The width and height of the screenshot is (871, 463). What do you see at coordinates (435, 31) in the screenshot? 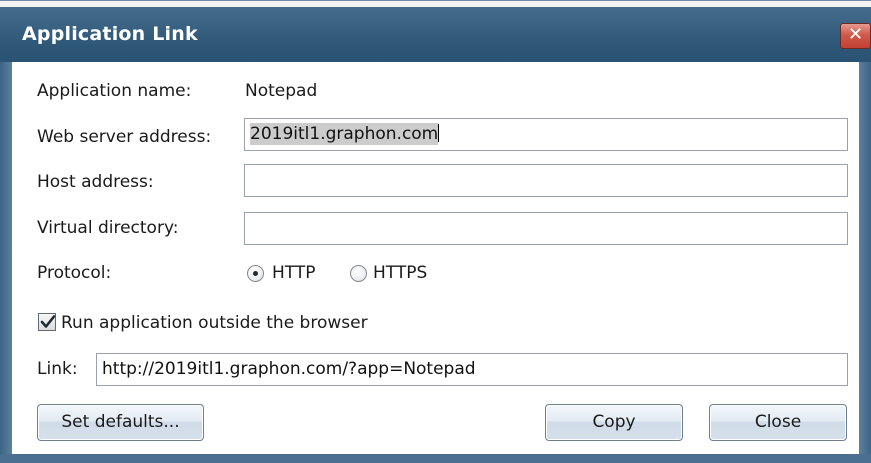
I see `title-bar: Application Link ✕` at bounding box center [435, 31].